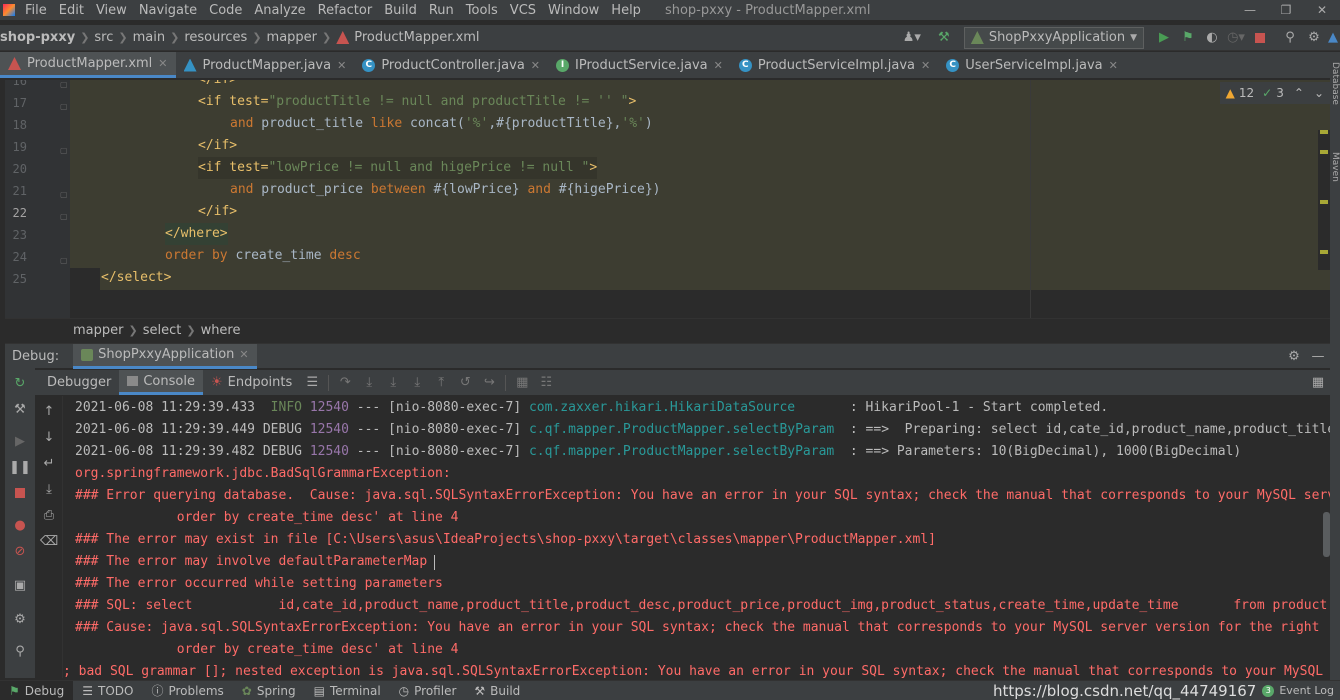 This screenshot has width=1340, height=700. Describe the element at coordinates (251, 382) in the screenshot. I see `tab-endpoints: ☀ Endpoints` at that location.